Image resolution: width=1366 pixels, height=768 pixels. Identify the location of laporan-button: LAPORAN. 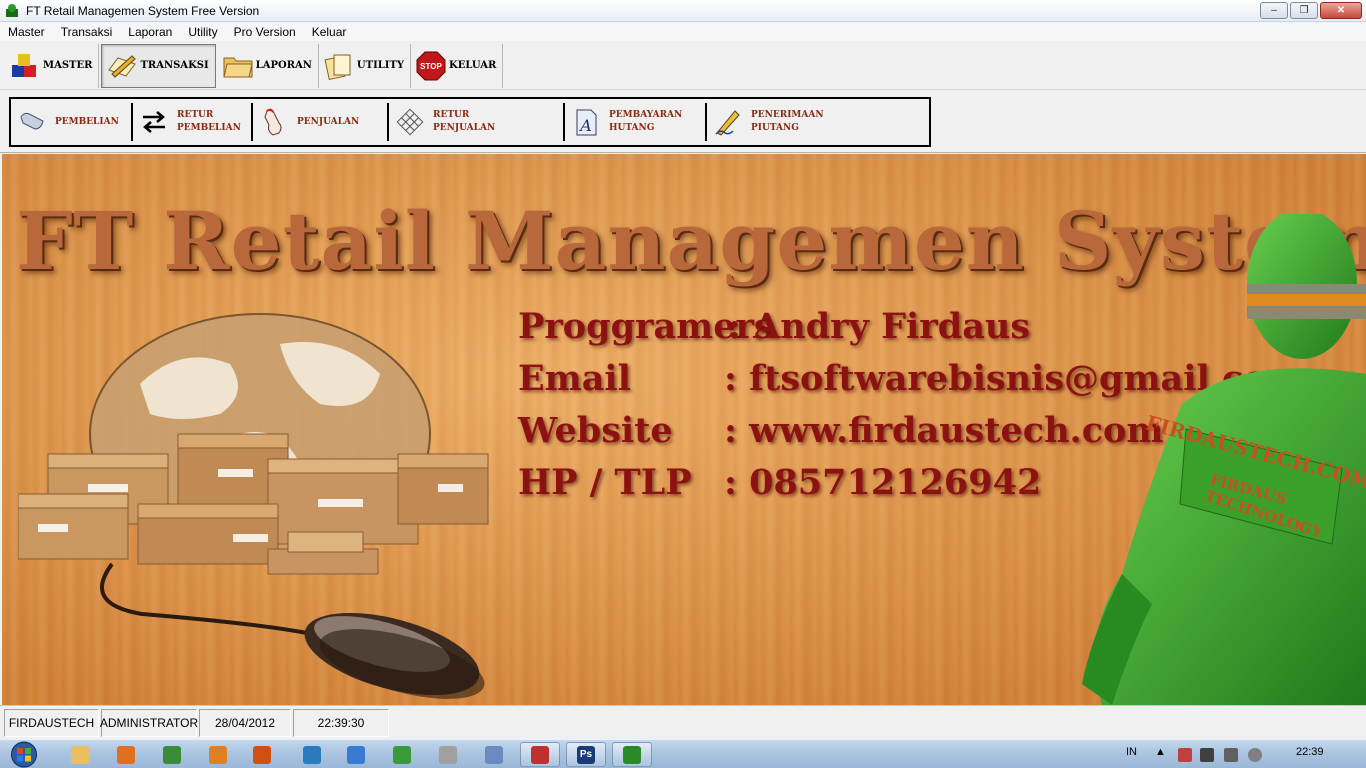
(268, 65).